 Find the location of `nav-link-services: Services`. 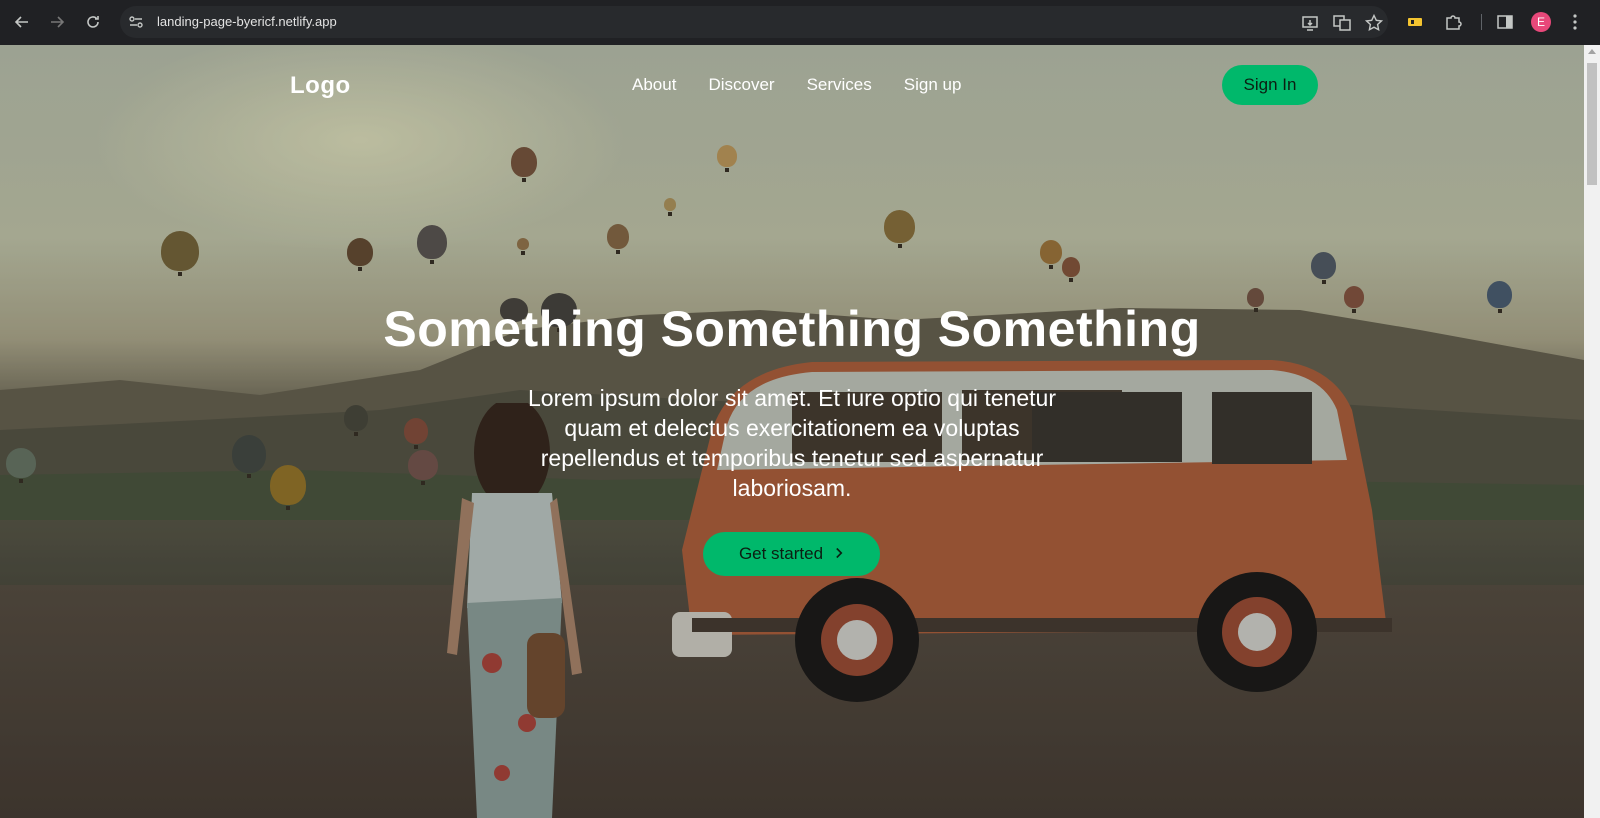

nav-link-services: Services is located at coordinates (839, 85).